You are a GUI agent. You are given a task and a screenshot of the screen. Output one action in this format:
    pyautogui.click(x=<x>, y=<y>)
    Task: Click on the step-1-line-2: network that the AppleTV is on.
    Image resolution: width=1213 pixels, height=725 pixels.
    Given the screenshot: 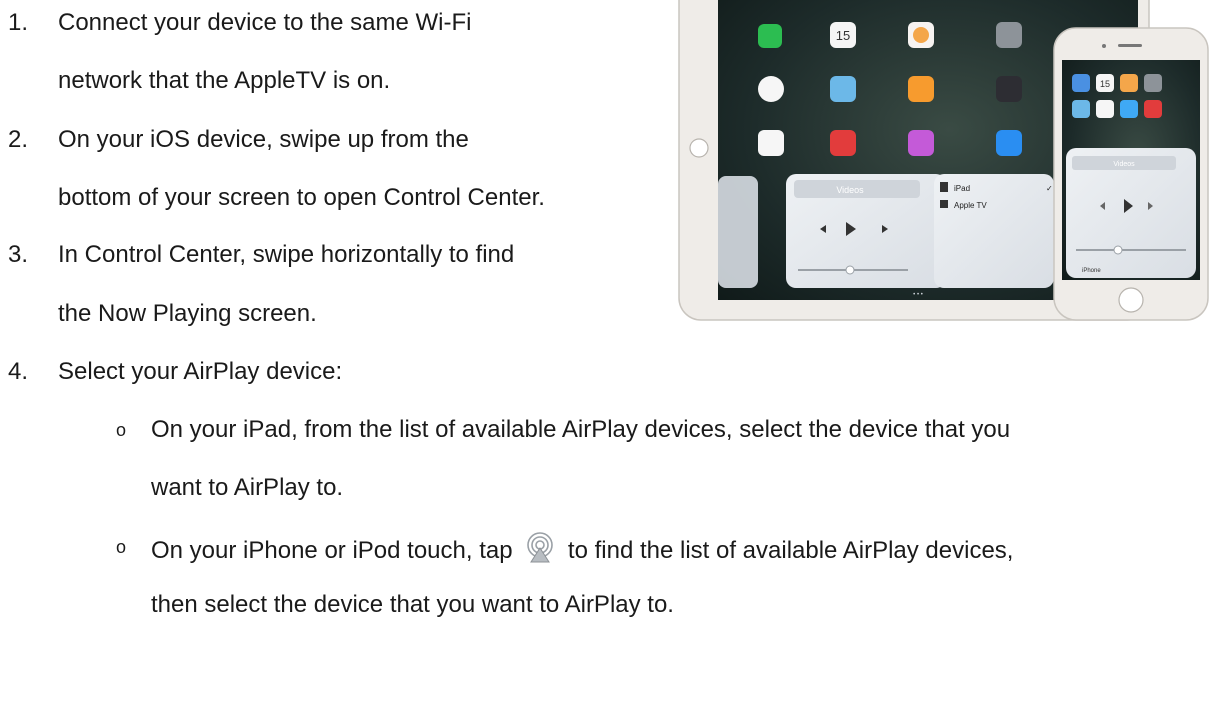 What is the action you would take?
    pyautogui.click(x=224, y=80)
    